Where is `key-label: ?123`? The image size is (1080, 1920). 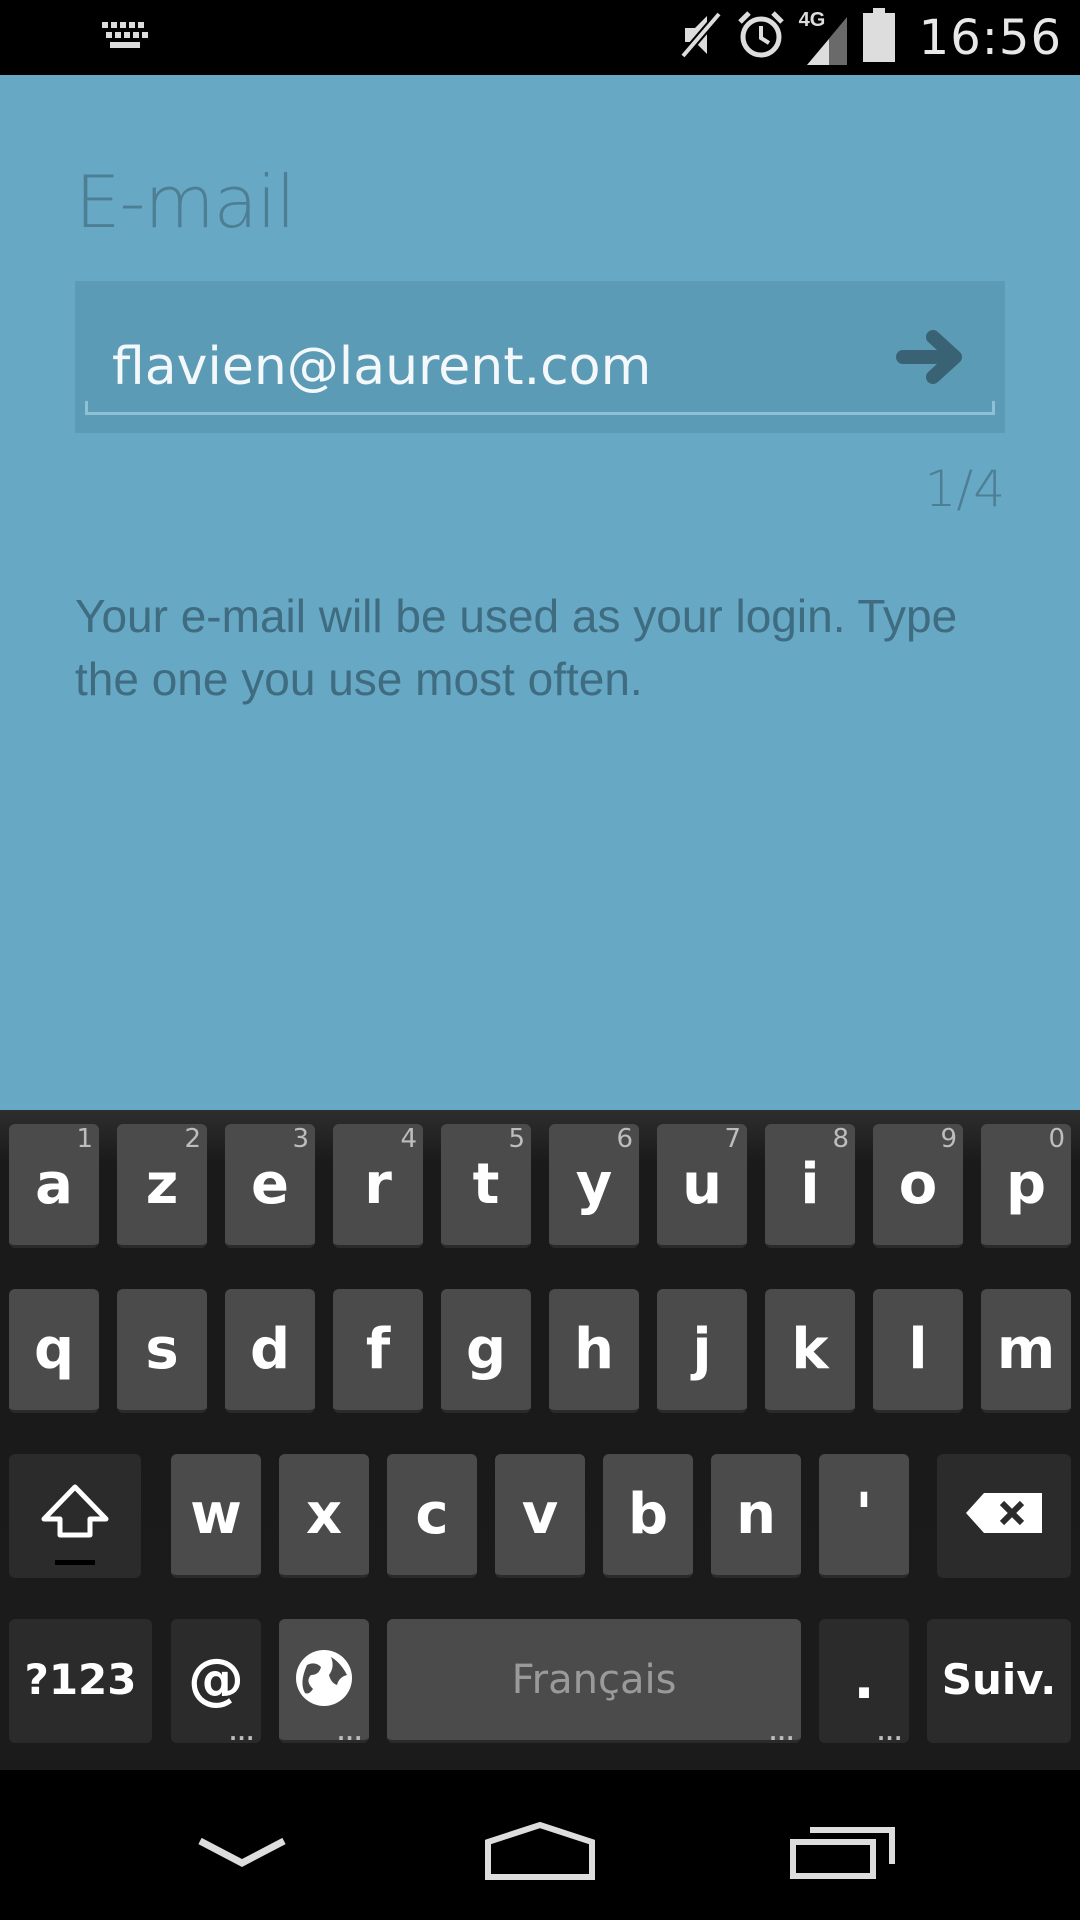 key-label: ?123 is located at coordinates (80, 1679).